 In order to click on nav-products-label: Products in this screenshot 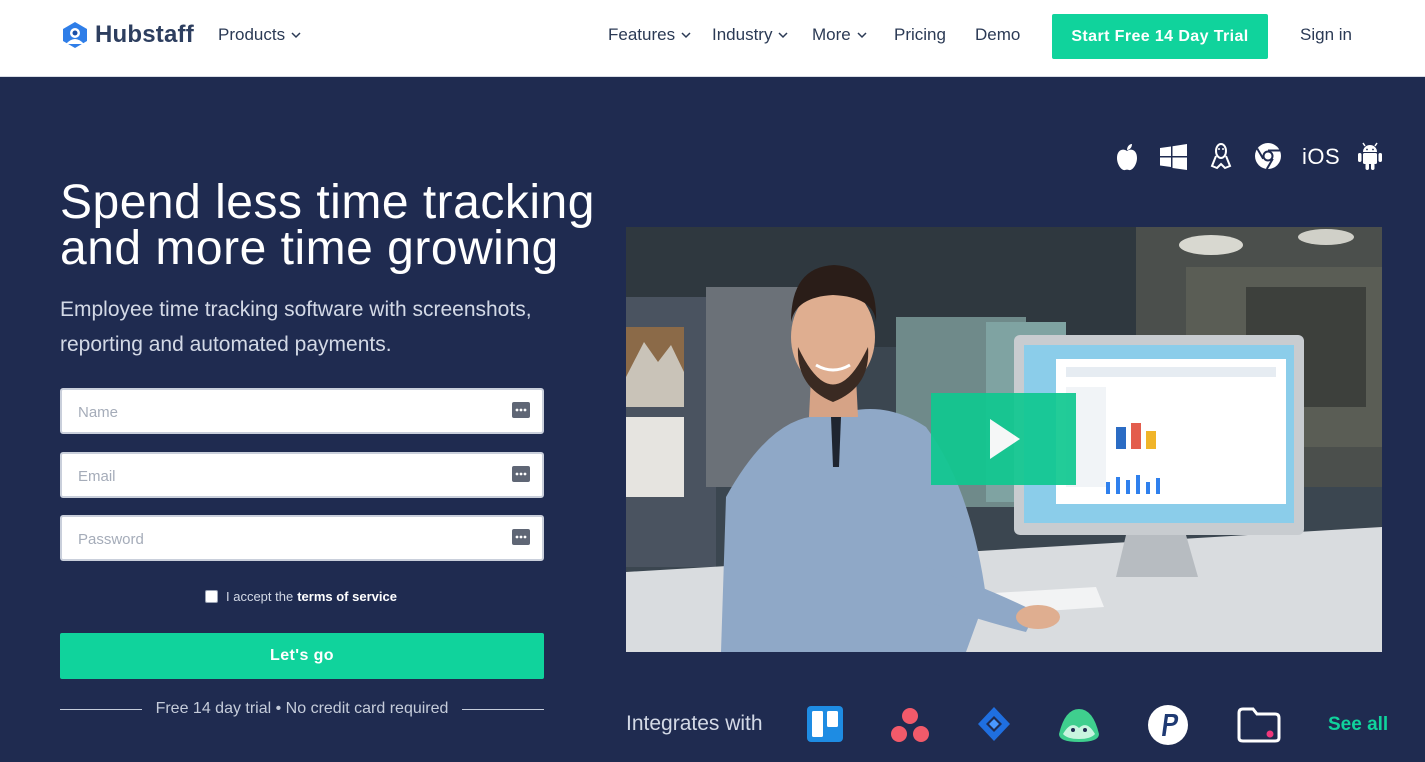, I will do `click(252, 34)`.